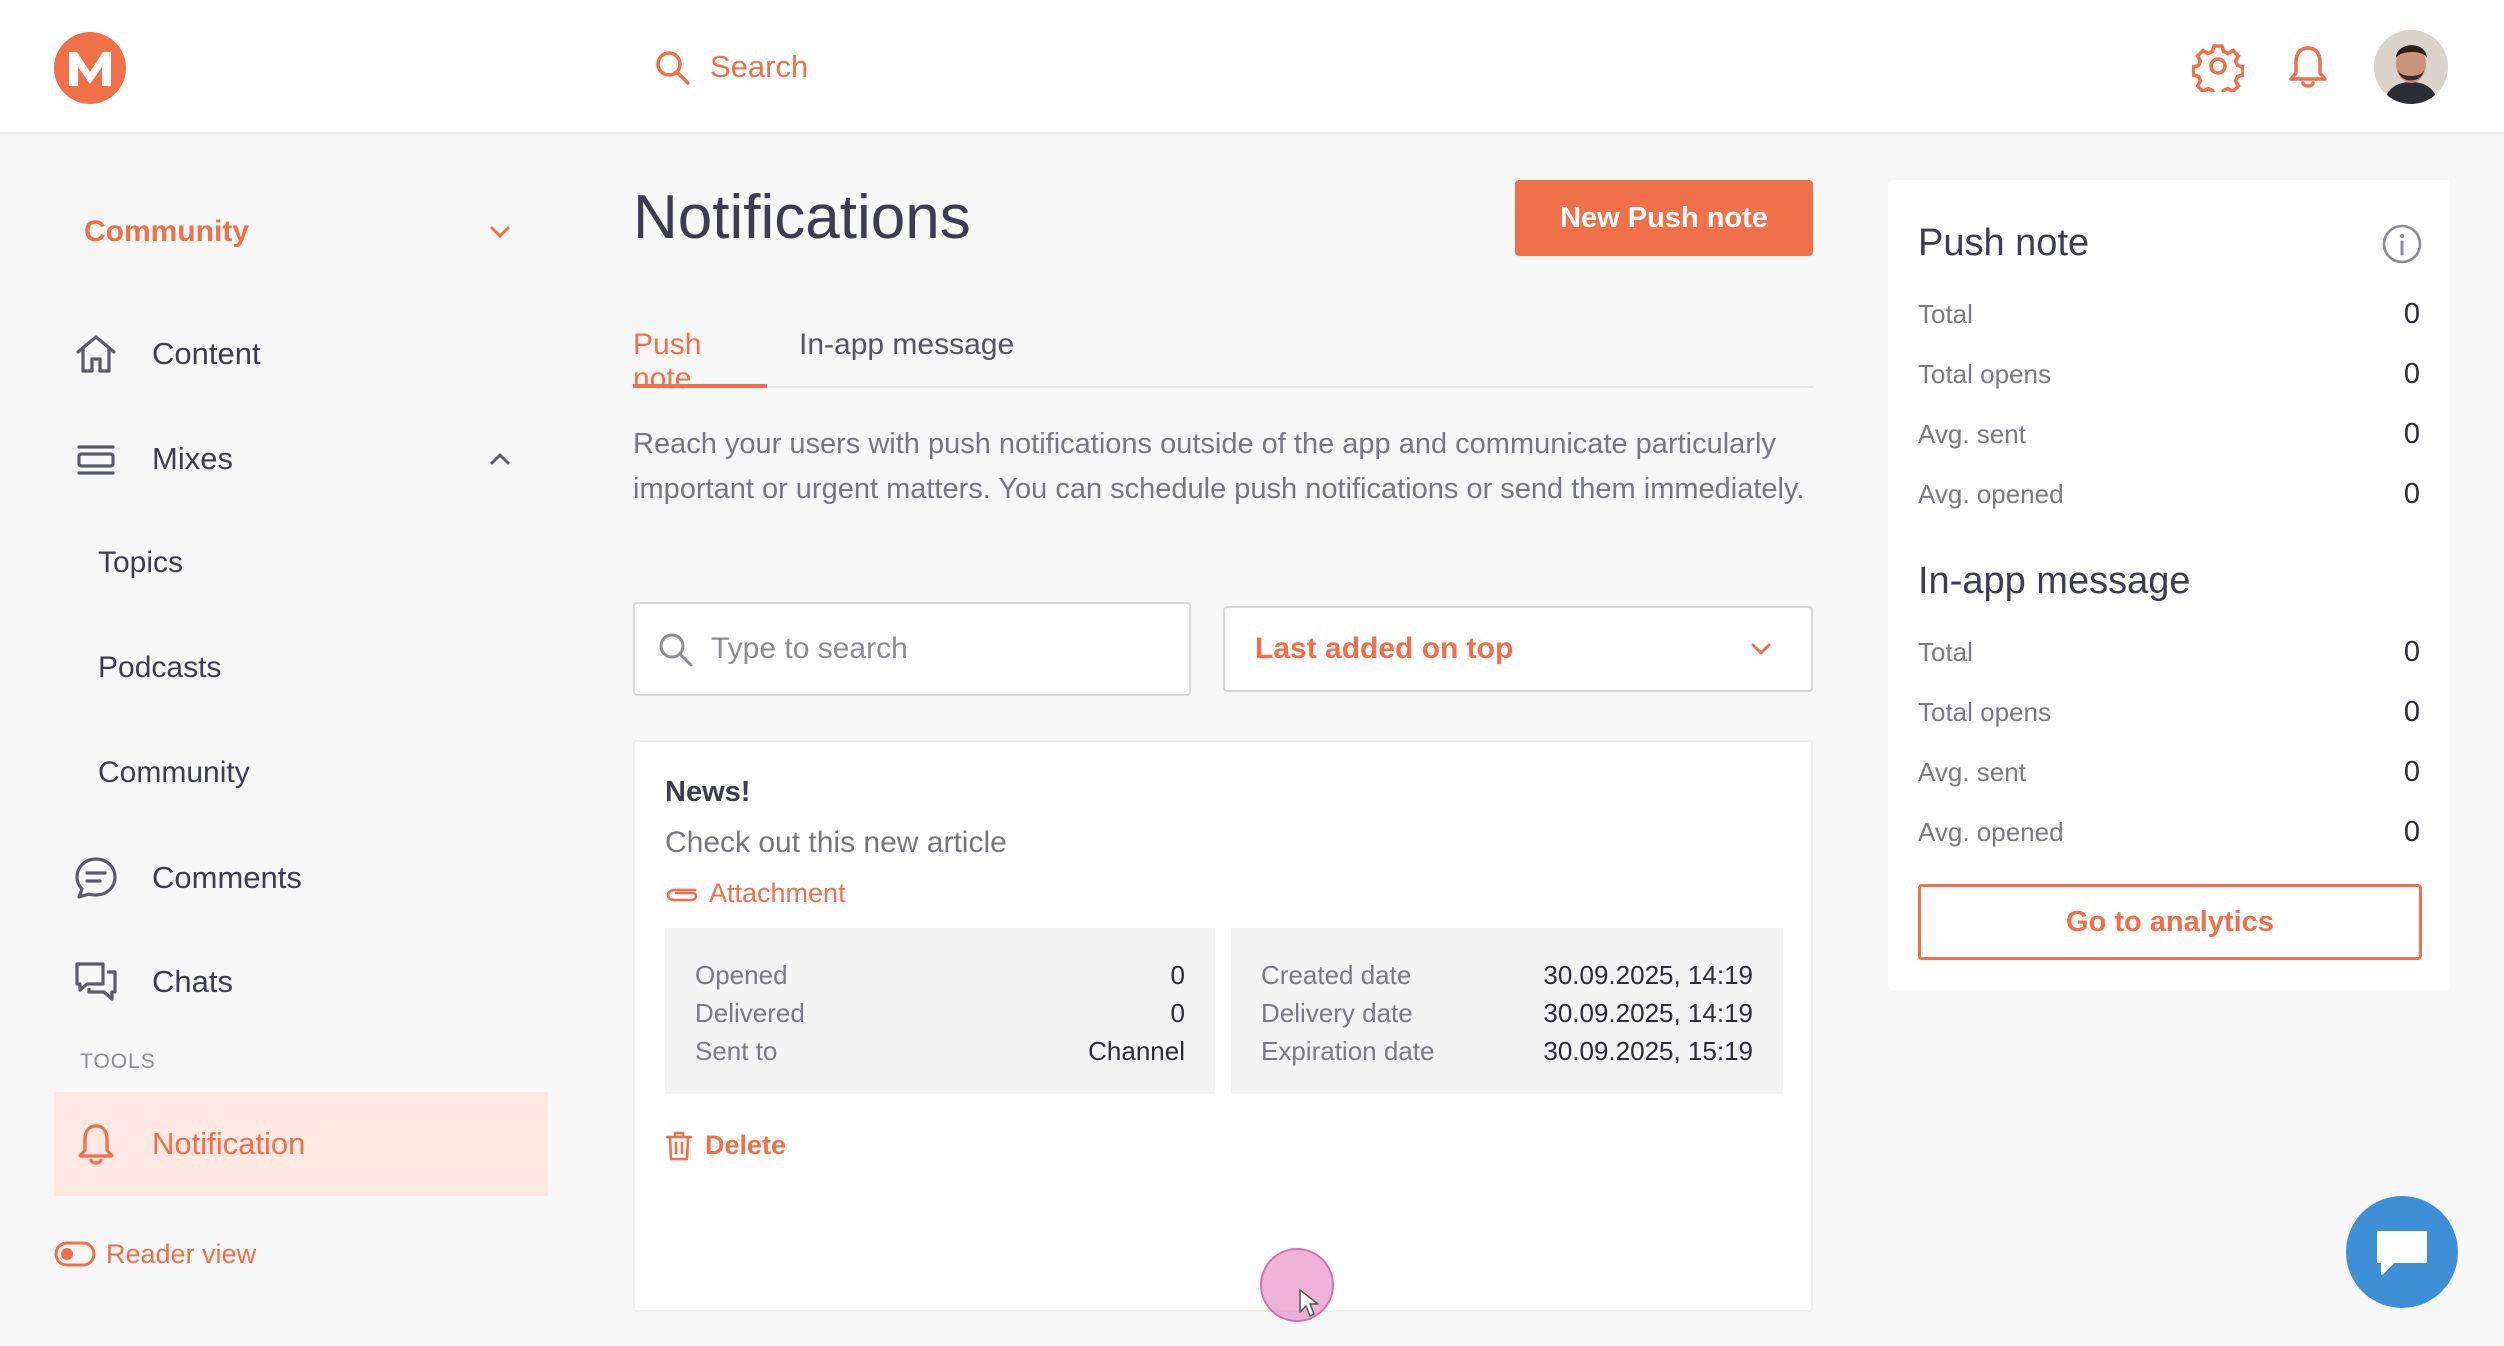  I want to click on chats-icon, so click(96, 982).